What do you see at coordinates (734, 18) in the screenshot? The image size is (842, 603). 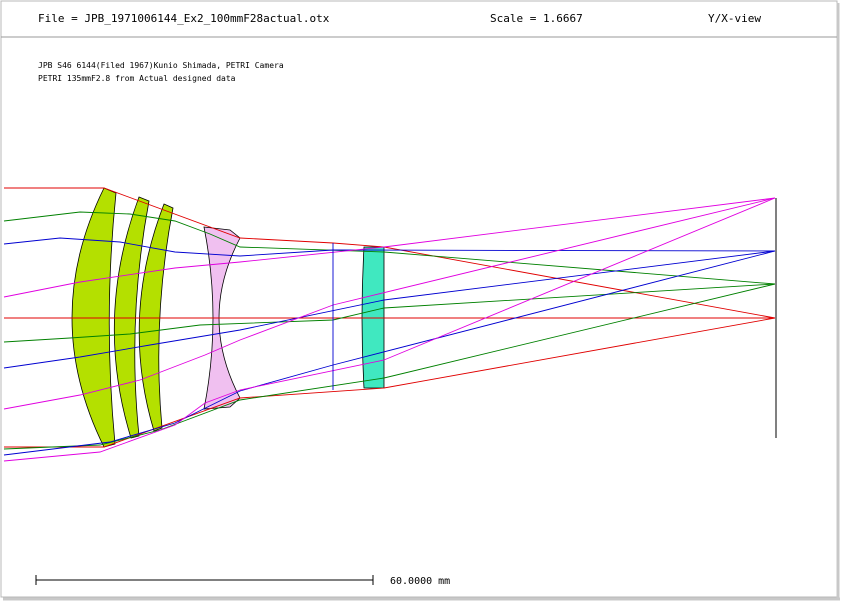 I see `view-label: Y/X-view` at bounding box center [734, 18].